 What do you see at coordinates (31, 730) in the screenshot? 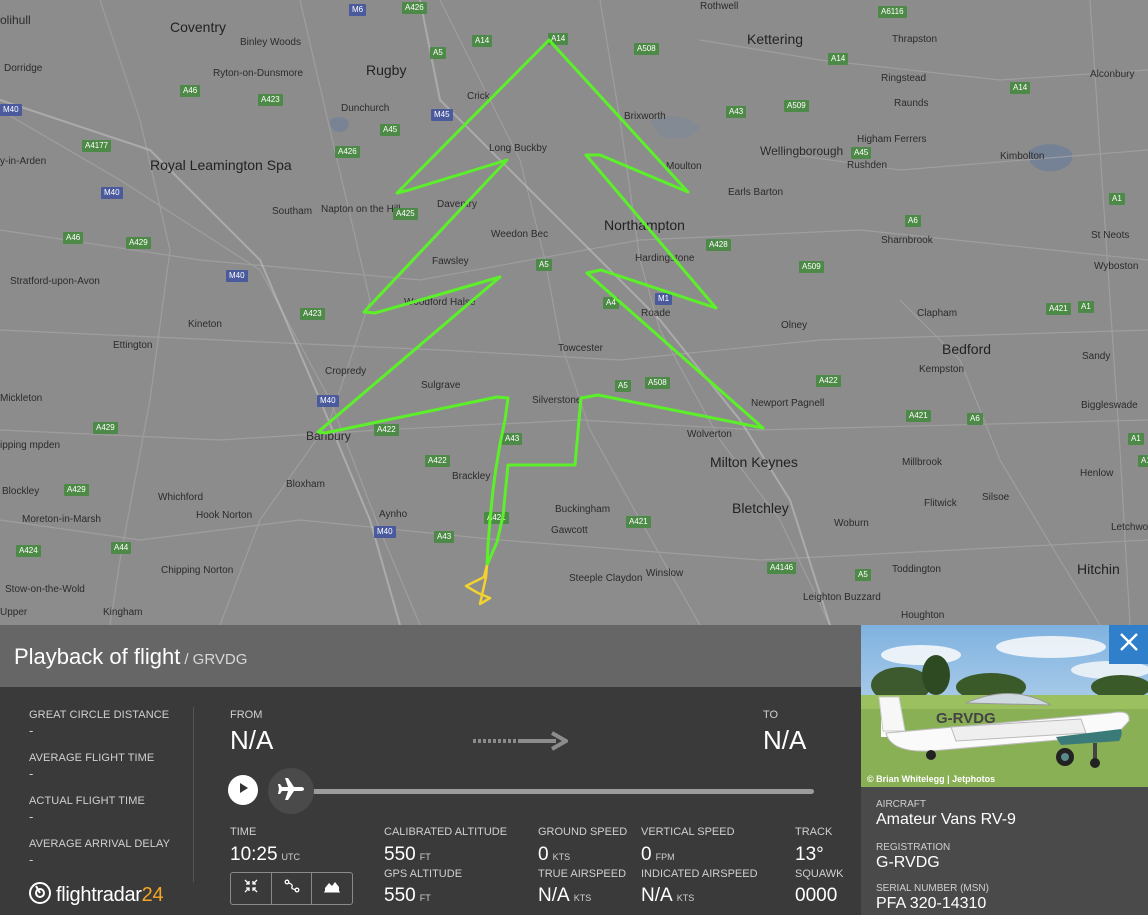
I see `great-circle-distance-value: -` at bounding box center [31, 730].